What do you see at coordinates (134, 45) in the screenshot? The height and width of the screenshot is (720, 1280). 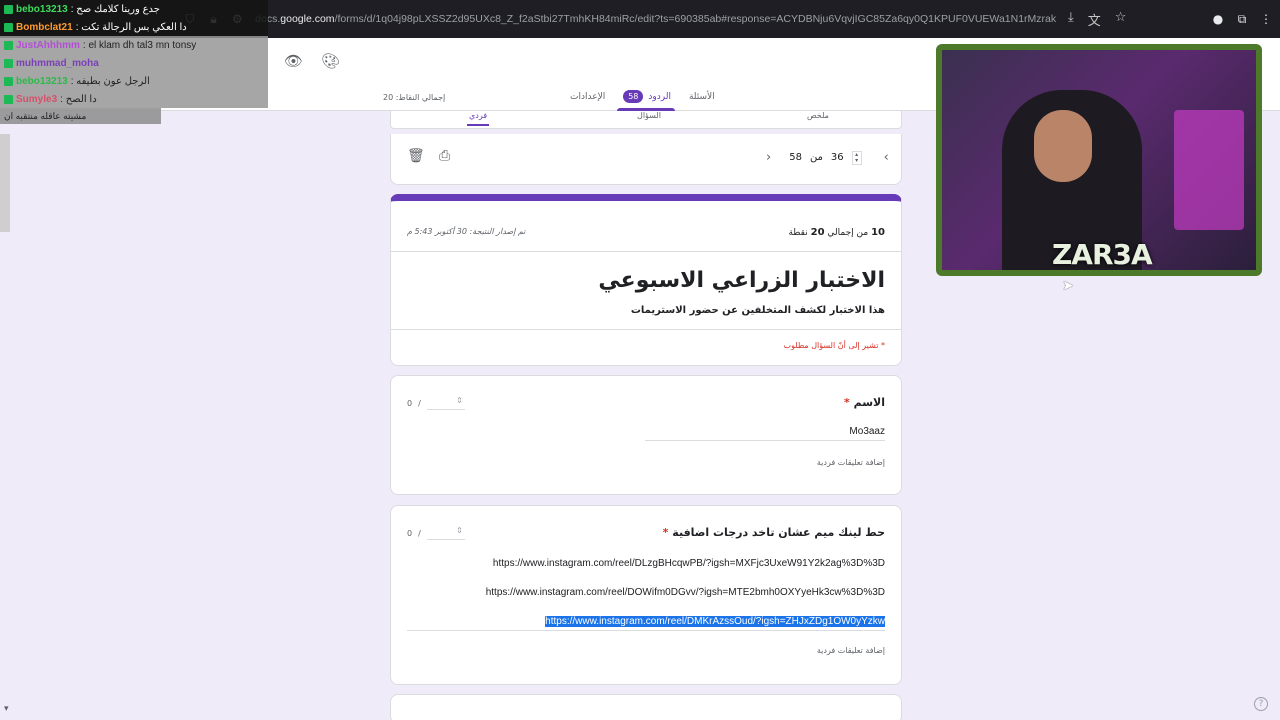 I see `chat-message: JustAhhhmm : el klam dh tal3 mn tonsy` at bounding box center [134, 45].